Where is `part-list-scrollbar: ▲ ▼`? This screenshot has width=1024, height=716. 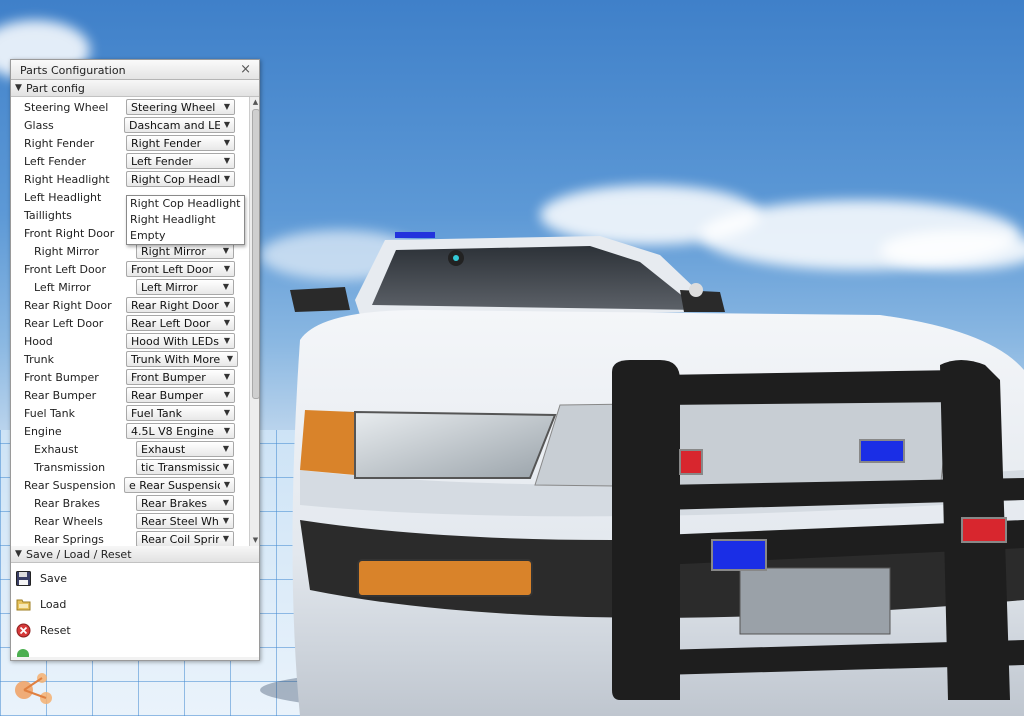 part-list-scrollbar: ▲ ▼ is located at coordinates (254, 321).